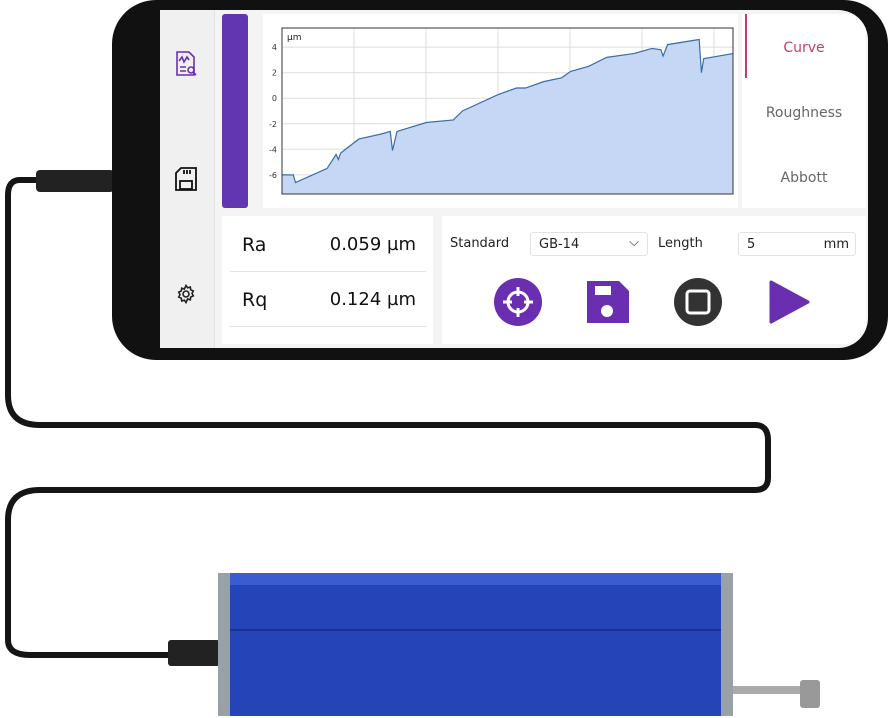 The height and width of the screenshot is (718, 888). I want to click on tab-roughness: Roughness, so click(804, 113).